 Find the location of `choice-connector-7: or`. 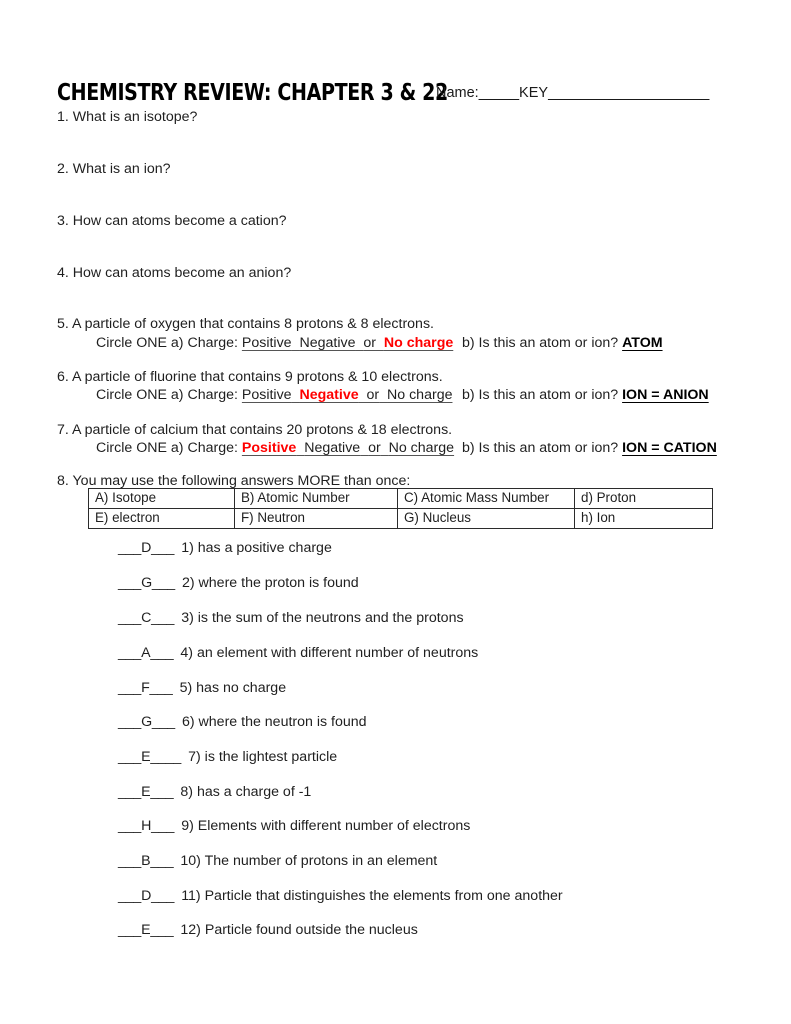

choice-connector-7: or is located at coordinates (374, 448).